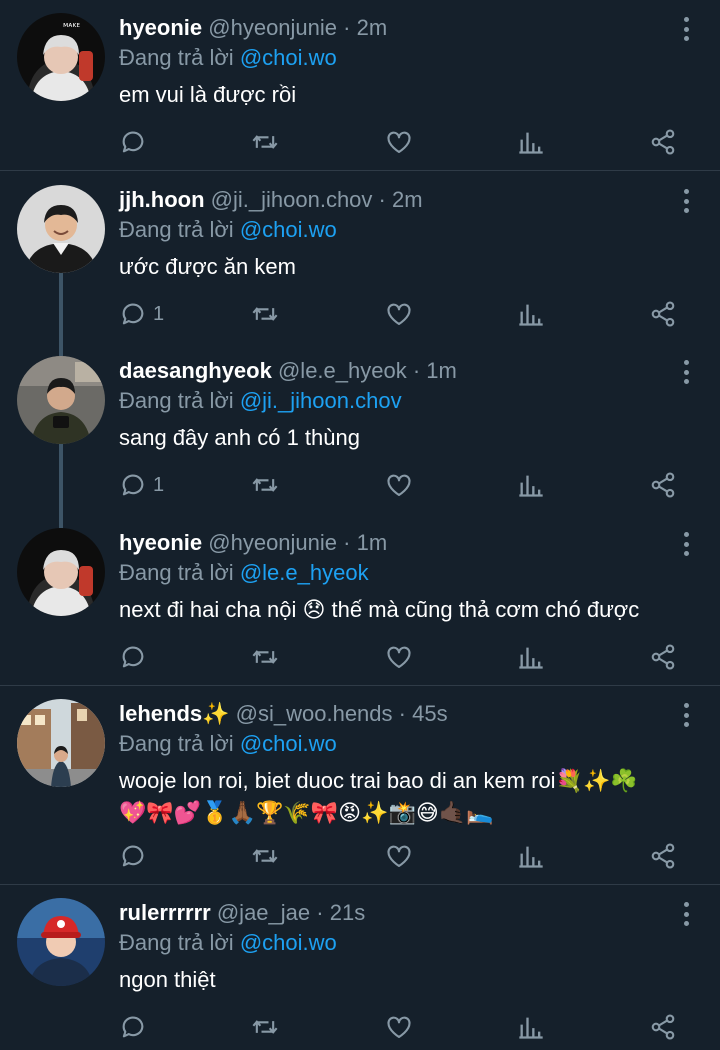 The width and height of the screenshot is (720, 1050). Describe the element at coordinates (165, 912) in the screenshot. I see `display-name: rulerrrrrr` at that location.